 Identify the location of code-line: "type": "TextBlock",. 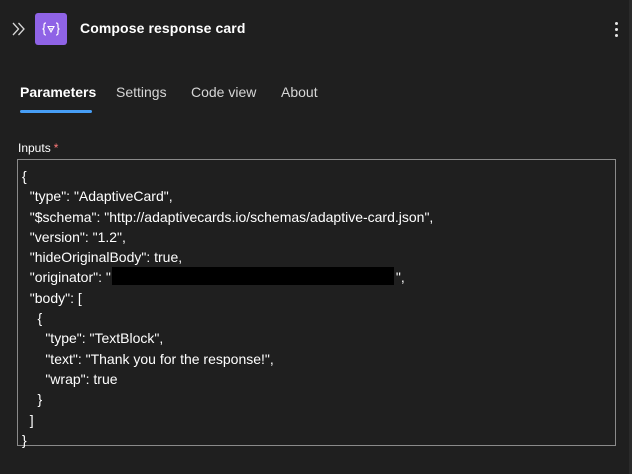
(93, 338).